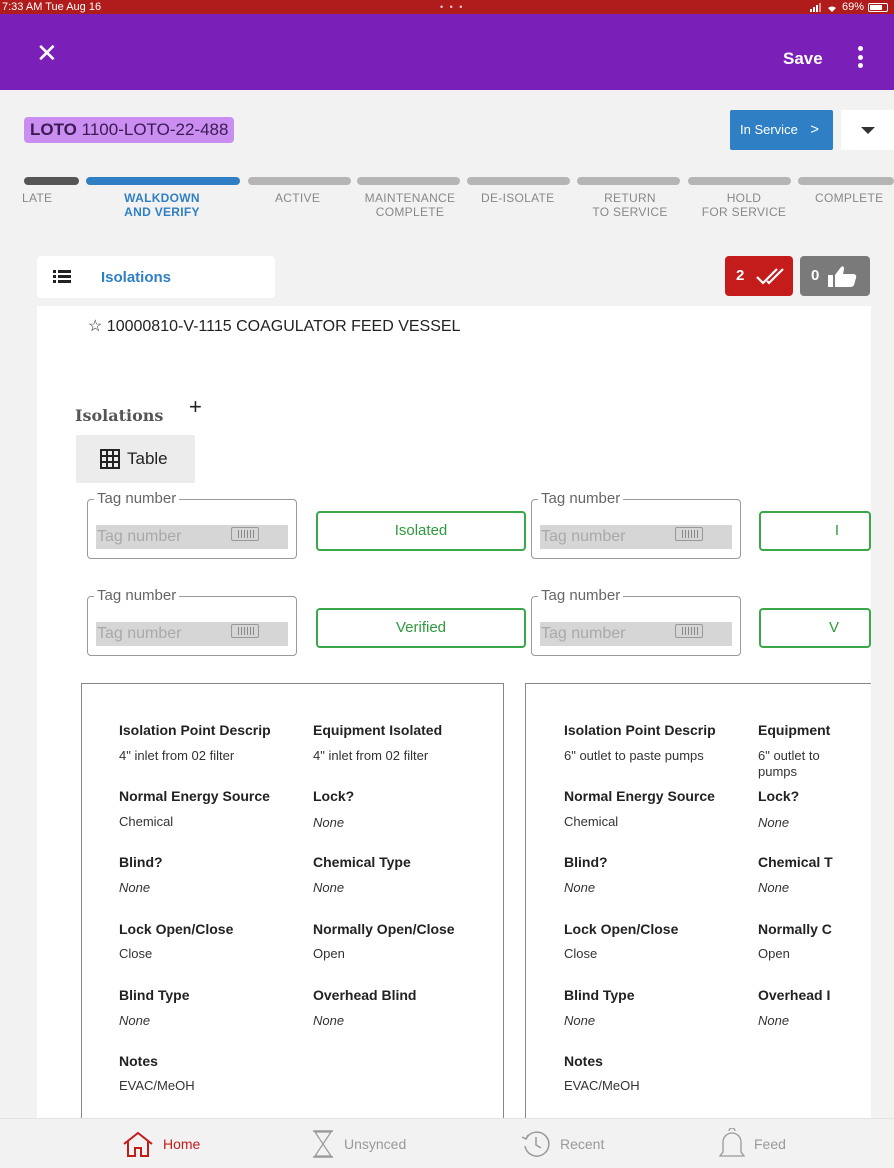 The width and height of the screenshot is (894, 1168). What do you see at coordinates (421, 531) in the screenshot?
I see `isolated-button: Isolated` at bounding box center [421, 531].